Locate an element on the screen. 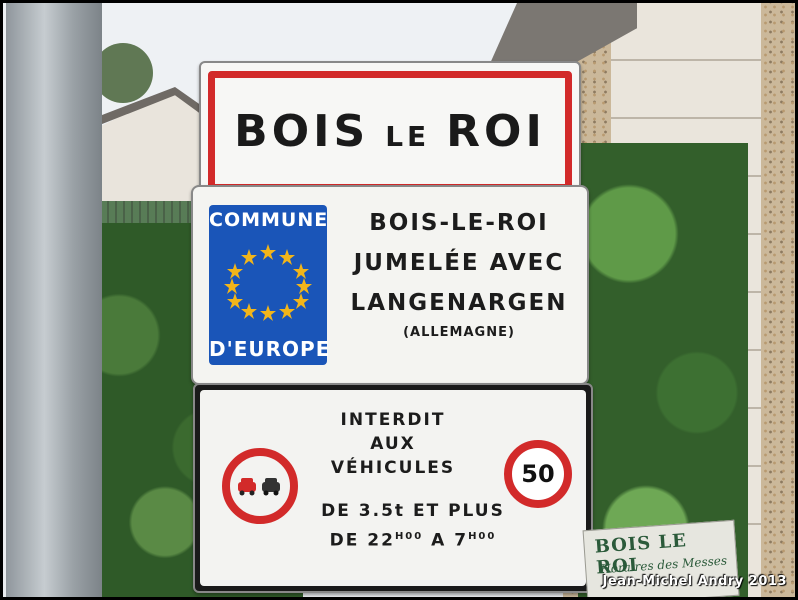  town-name-sign: BOIS LE ROI is located at coordinates (390, 131).